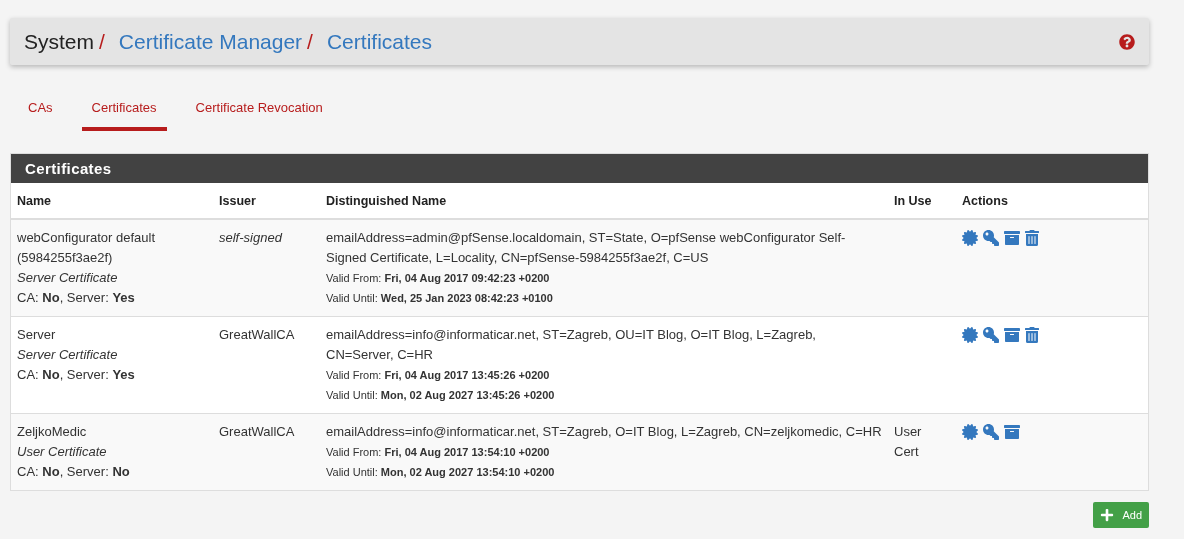  Describe the element at coordinates (440, 395) in the screenshot. I see `valid-until: Valid Until: Mon, 02 Aug 2027 13:45:26 +0200` at that location.